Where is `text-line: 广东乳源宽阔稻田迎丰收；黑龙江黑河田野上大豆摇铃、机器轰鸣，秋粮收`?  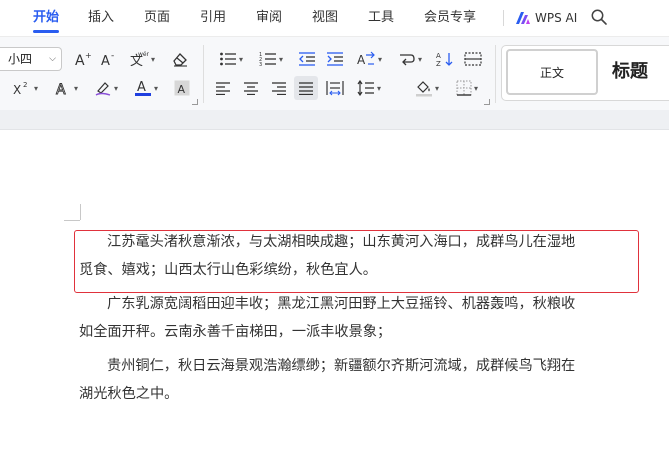
text-line: 广东乳源宽阔稻田迎丰收；黑龙江黑河田野上大豆摇铃、机器轰鸣，秋粮收 is located at coordinates (341, 304).